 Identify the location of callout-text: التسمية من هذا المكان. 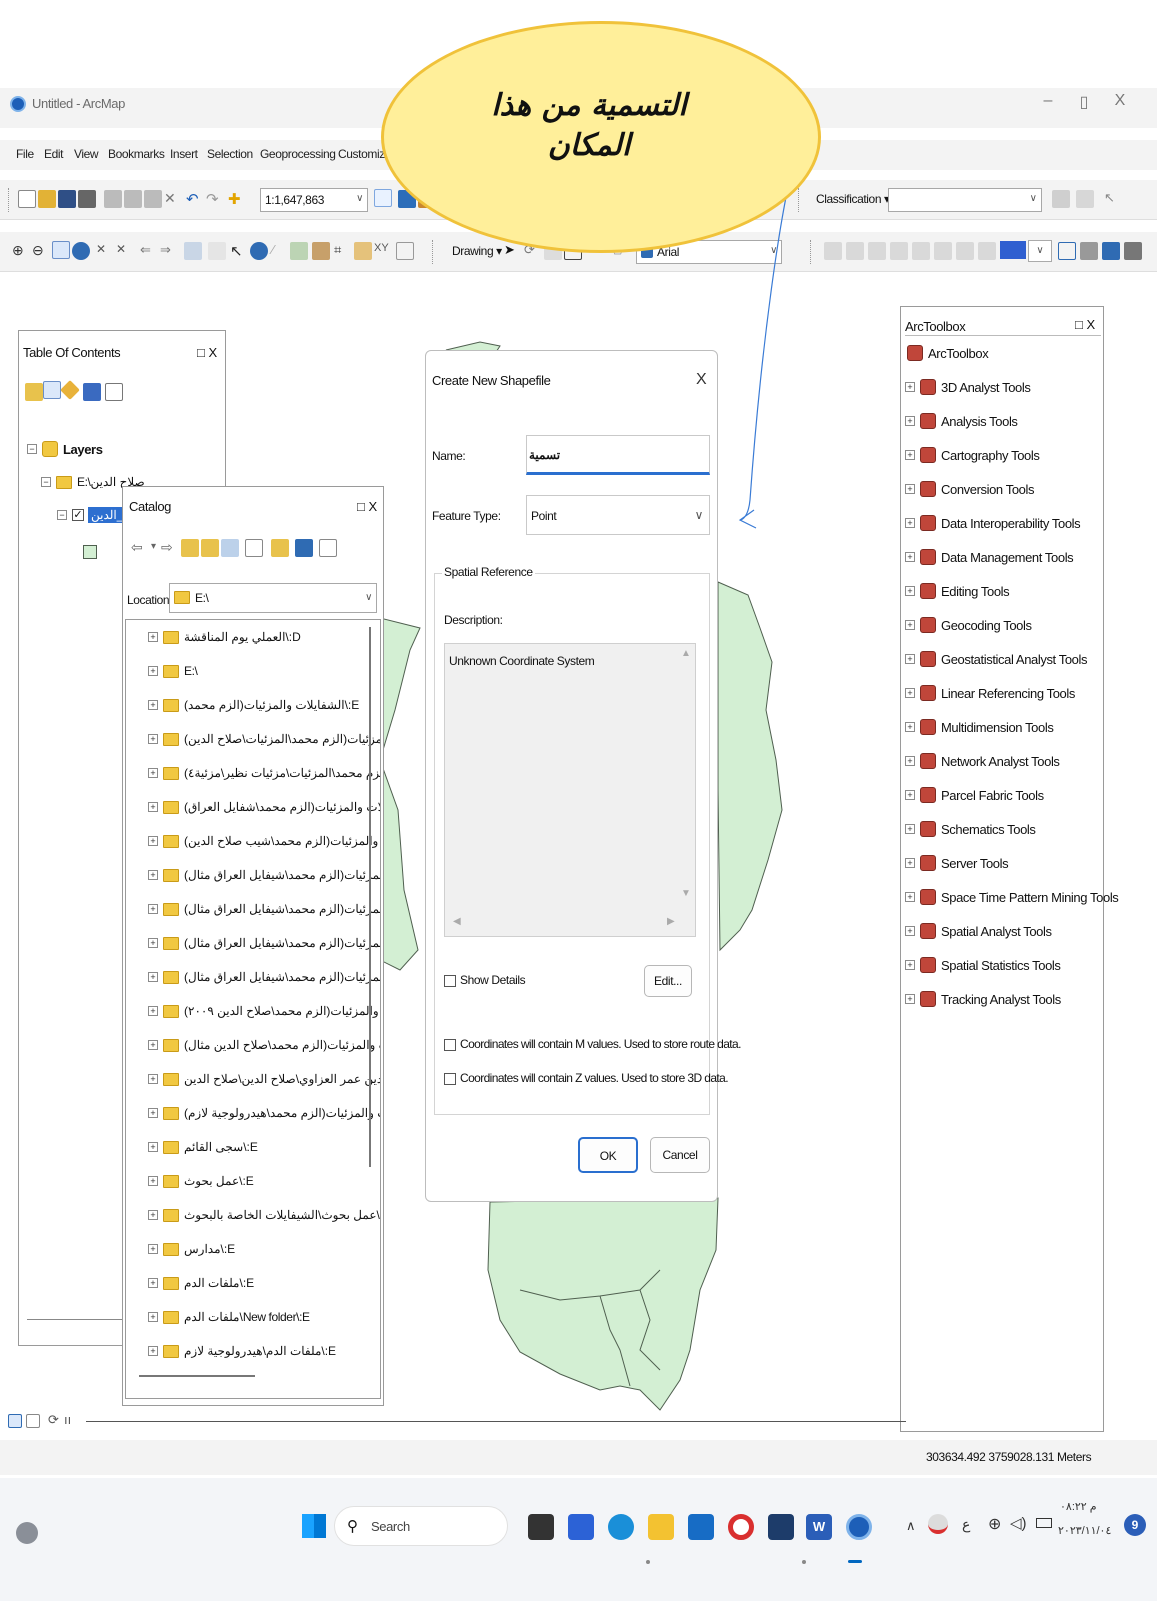
(589, 125).